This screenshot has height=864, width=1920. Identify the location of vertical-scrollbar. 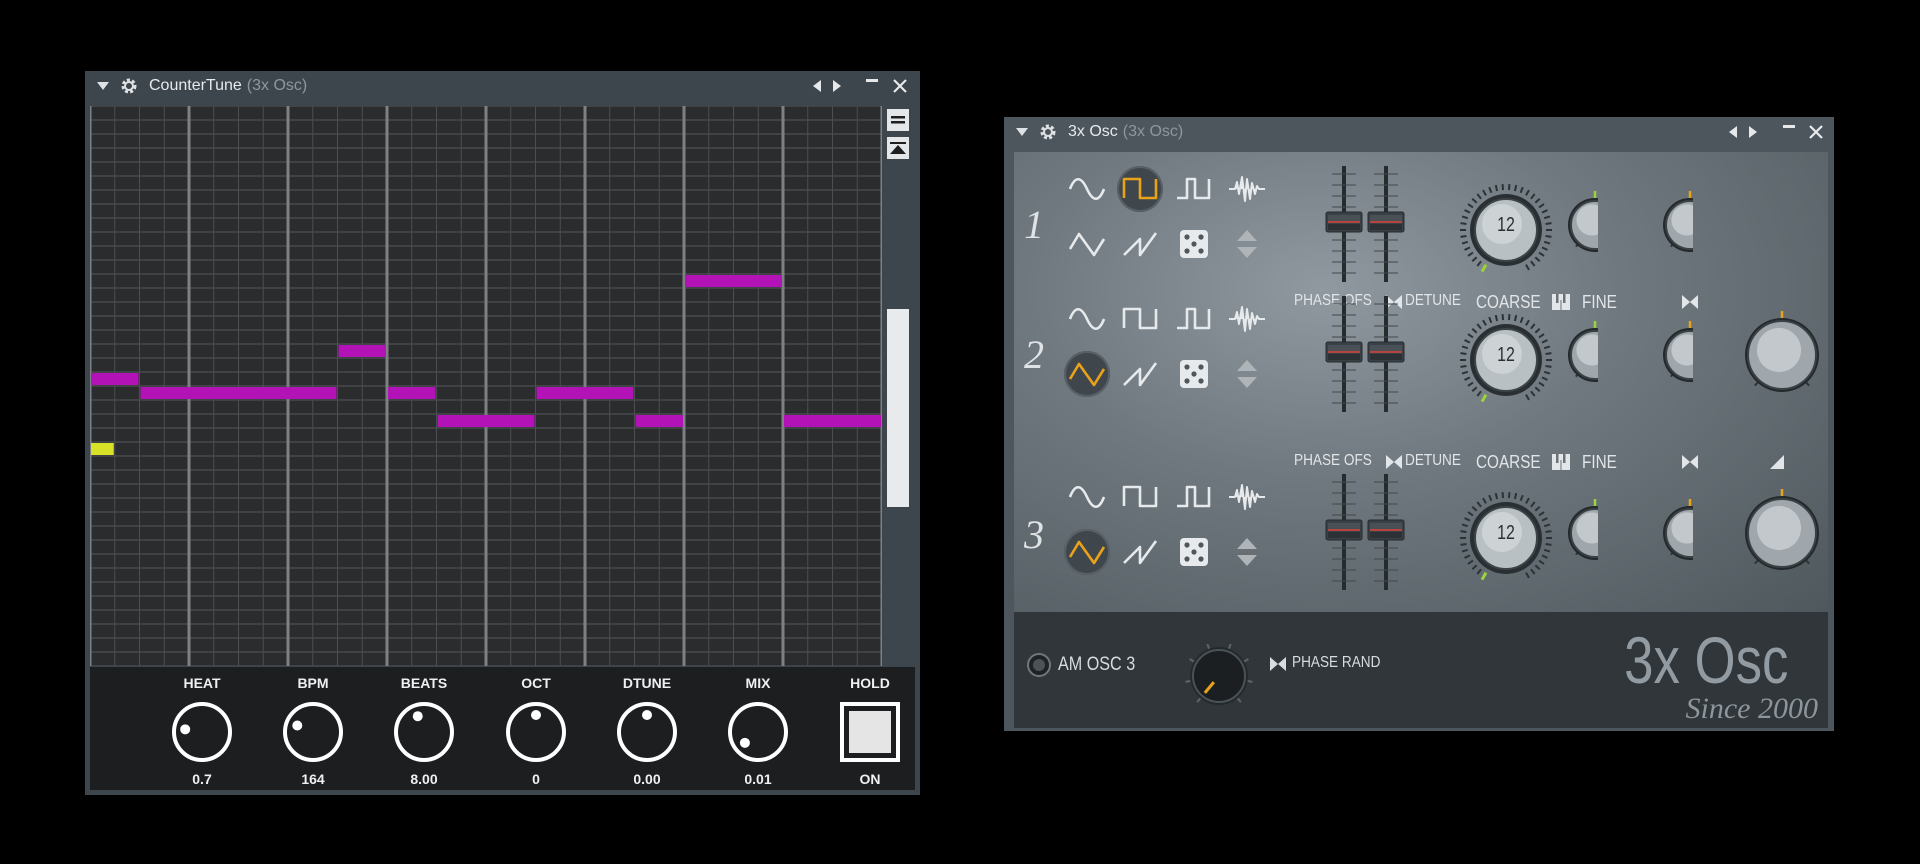
(898, 424).